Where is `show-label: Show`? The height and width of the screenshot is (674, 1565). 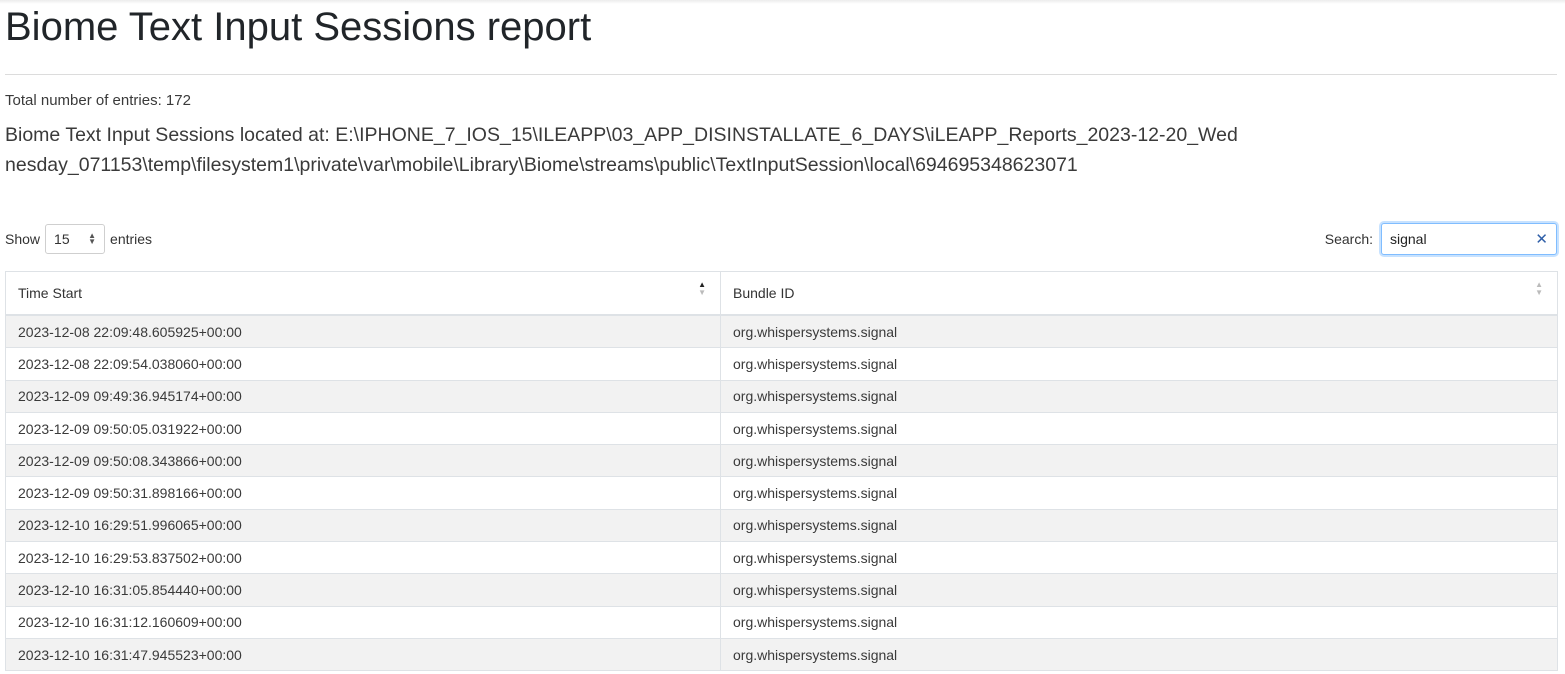 show-label: Show is located at coordinates (23, 239).